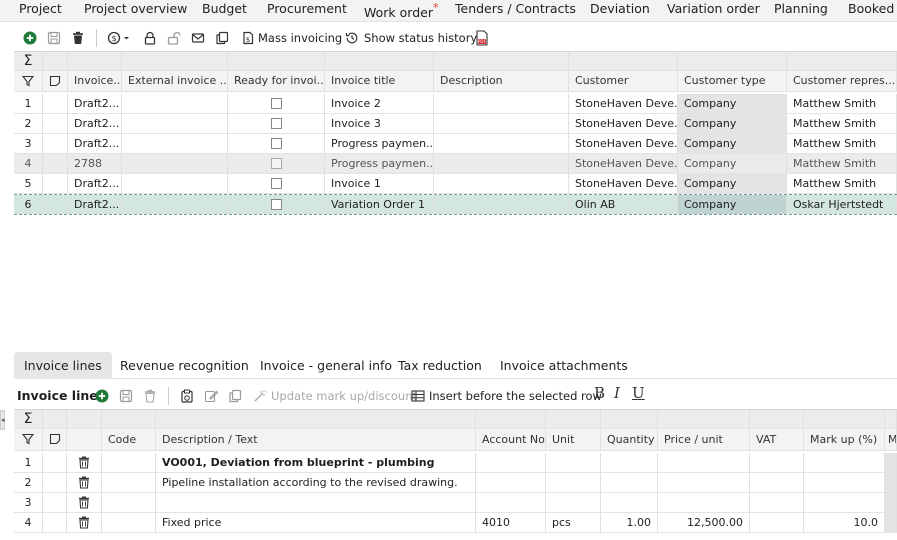 Image resolution: width=897 pixels, height=540 pixels. I want to click on cell-customer: Olin AB, so click(623, 204).